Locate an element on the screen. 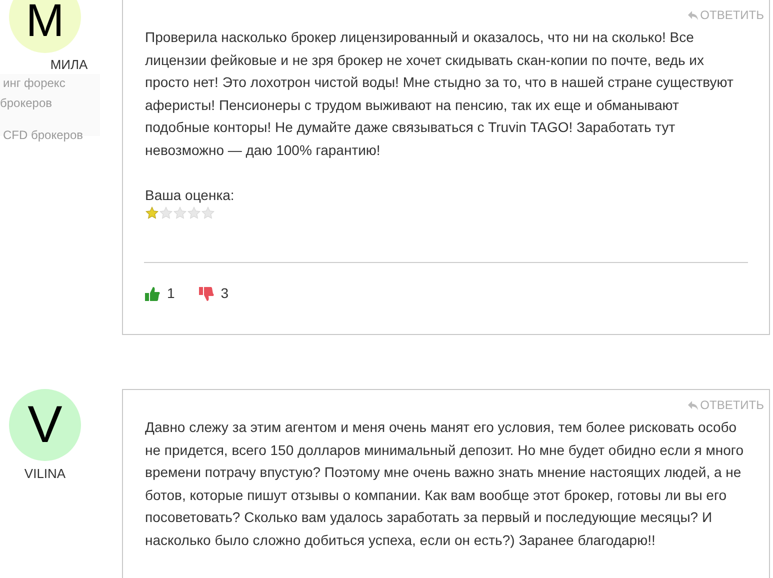  dislike-count: 3 is located at coordinates (224, 293).